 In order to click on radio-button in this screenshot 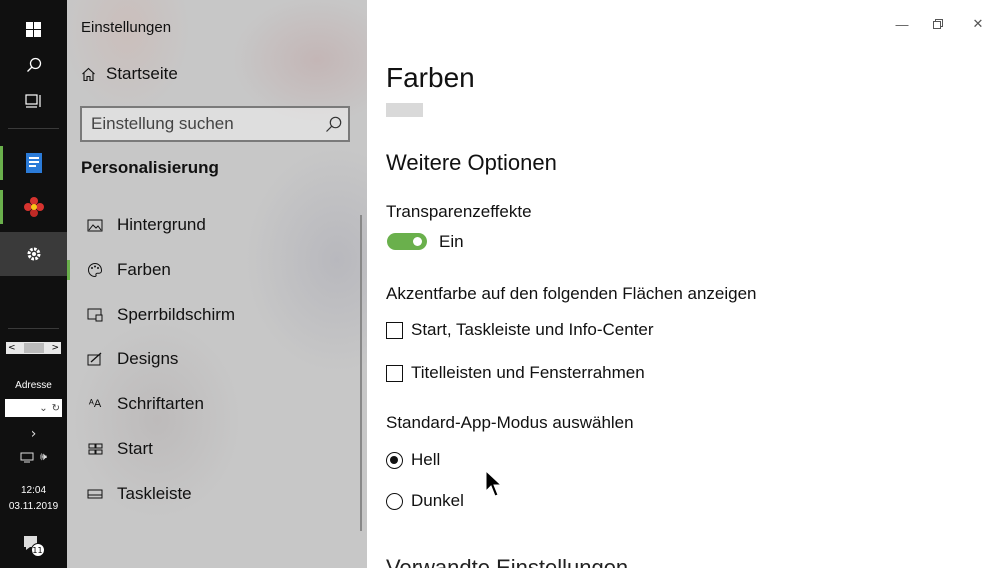, I will do `click(394, 501)`.